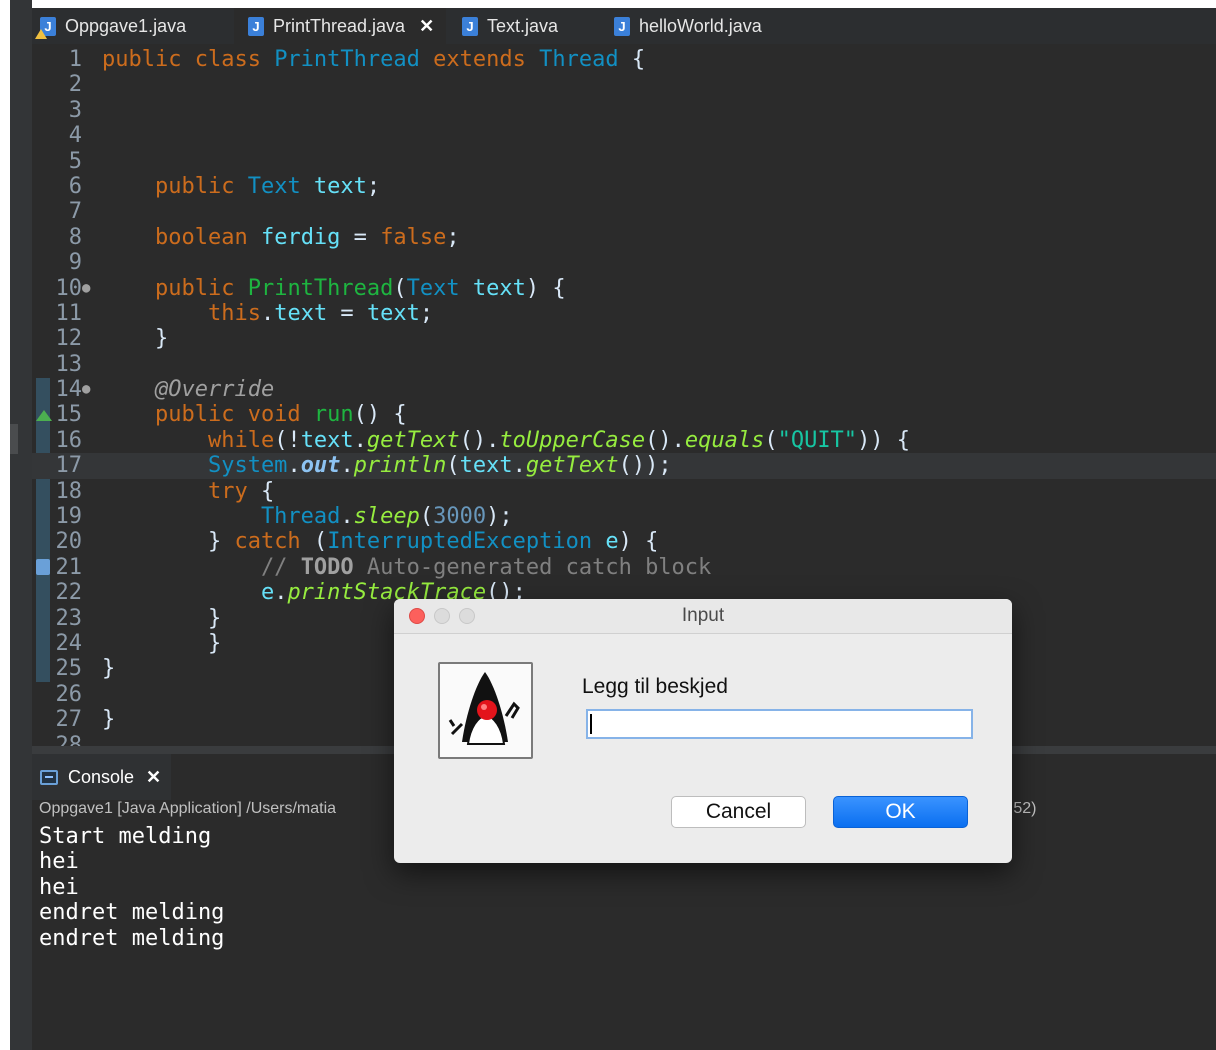 Image resolution: width=1216 pixels, height=1050 pixels. What do you see at coordinates (499, 517) in the screenshot?
I see `code-token: );` at bounding box center [499, 517].